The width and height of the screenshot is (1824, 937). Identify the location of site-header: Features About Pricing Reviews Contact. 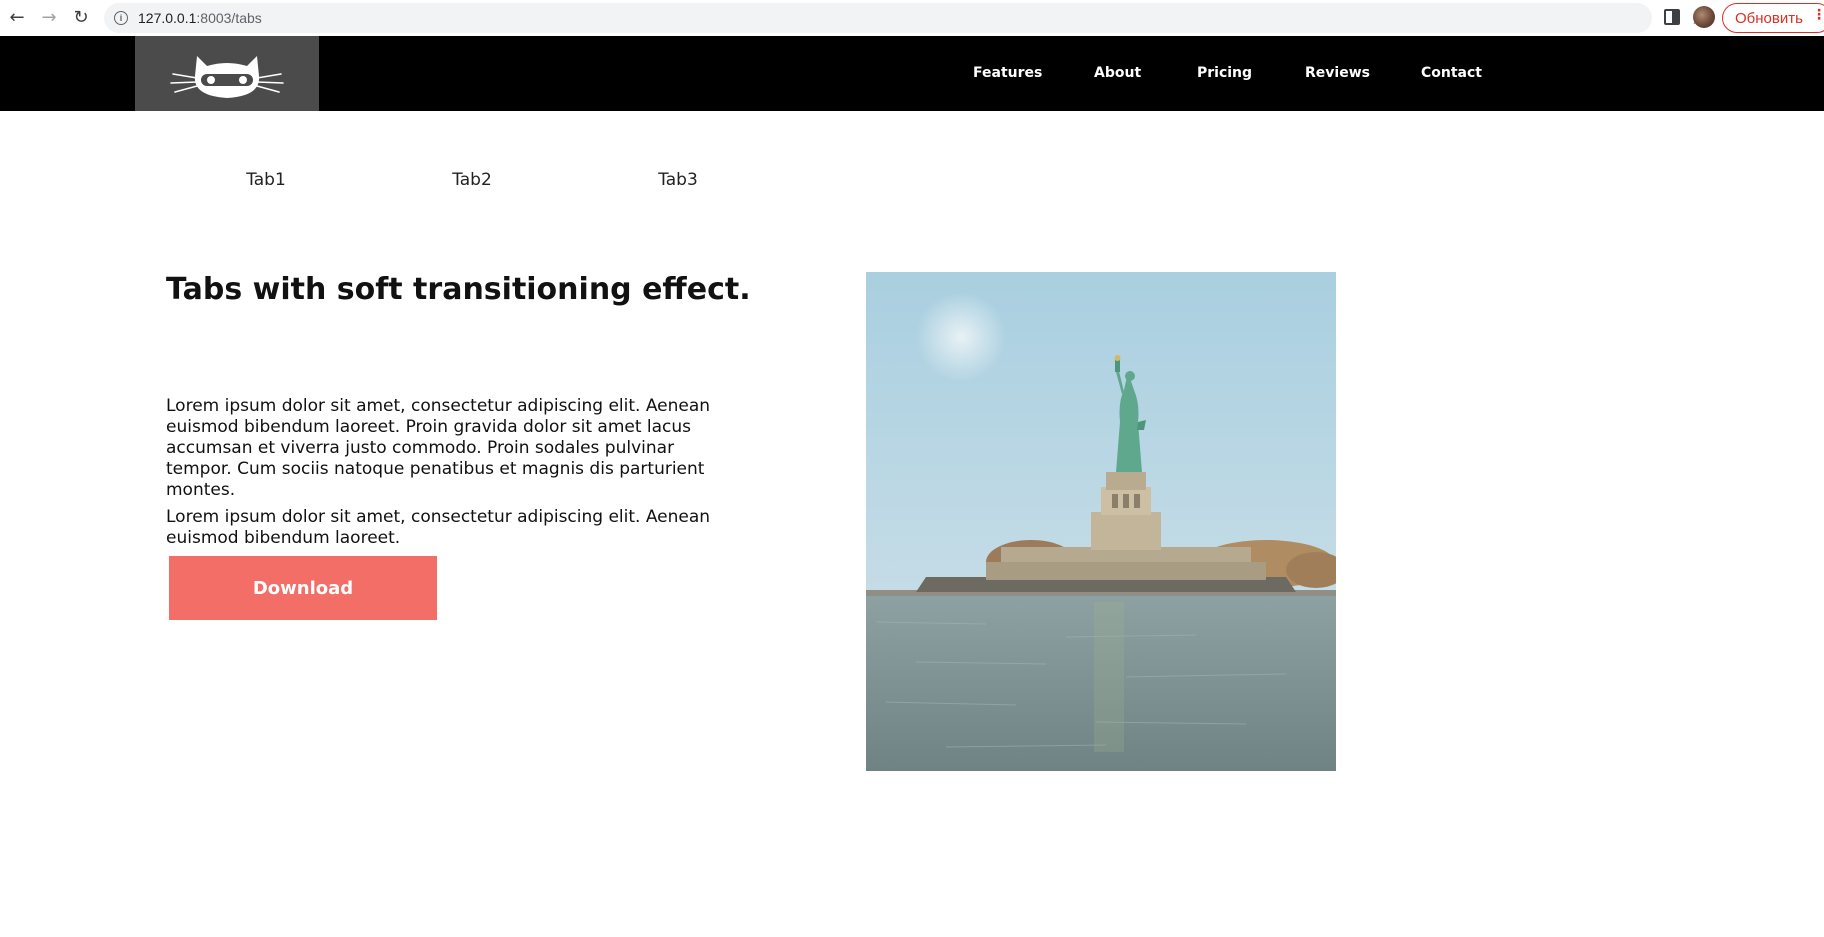
(912, 73).